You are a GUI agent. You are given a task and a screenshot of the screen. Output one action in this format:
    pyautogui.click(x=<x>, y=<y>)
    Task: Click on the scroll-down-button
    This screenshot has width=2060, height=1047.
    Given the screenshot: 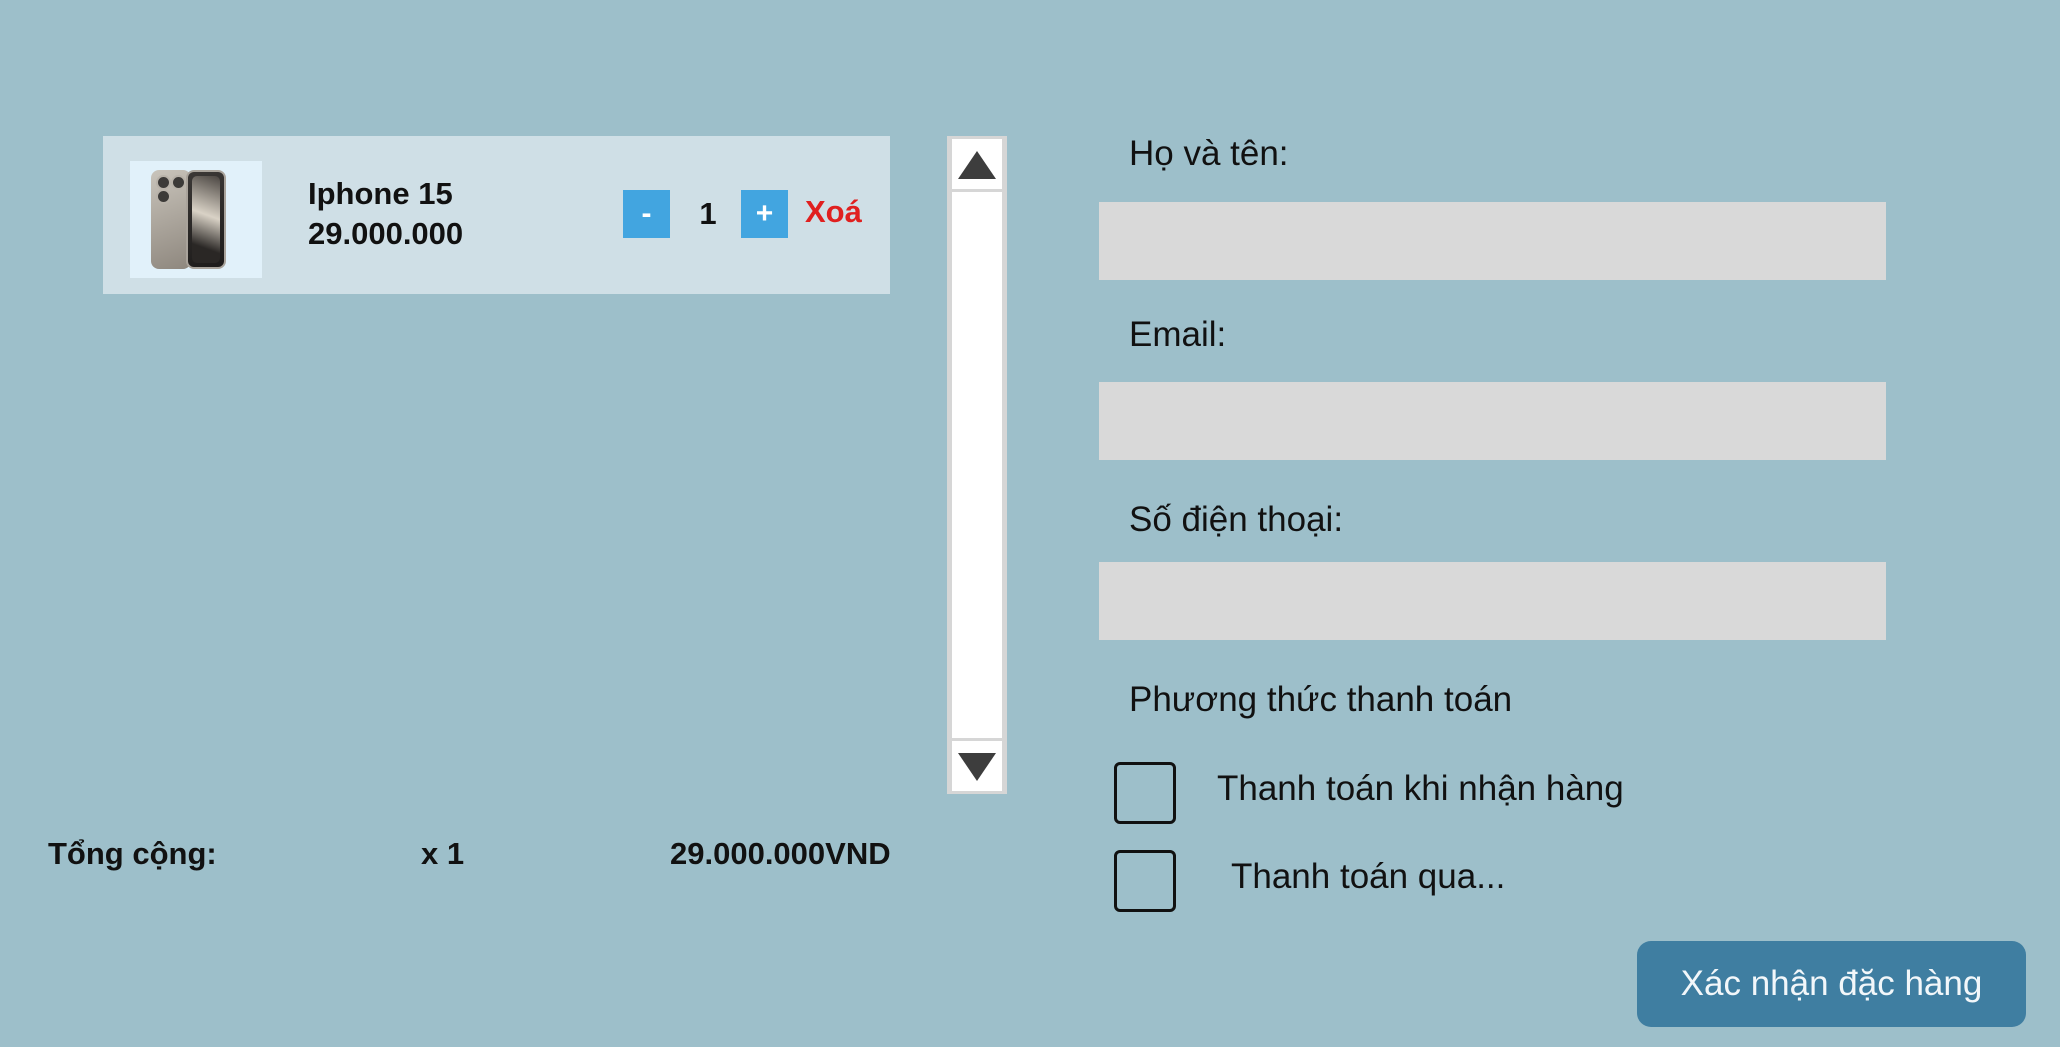 What is the action you would take?
    pyautogui.click(x=977, y=766)
    